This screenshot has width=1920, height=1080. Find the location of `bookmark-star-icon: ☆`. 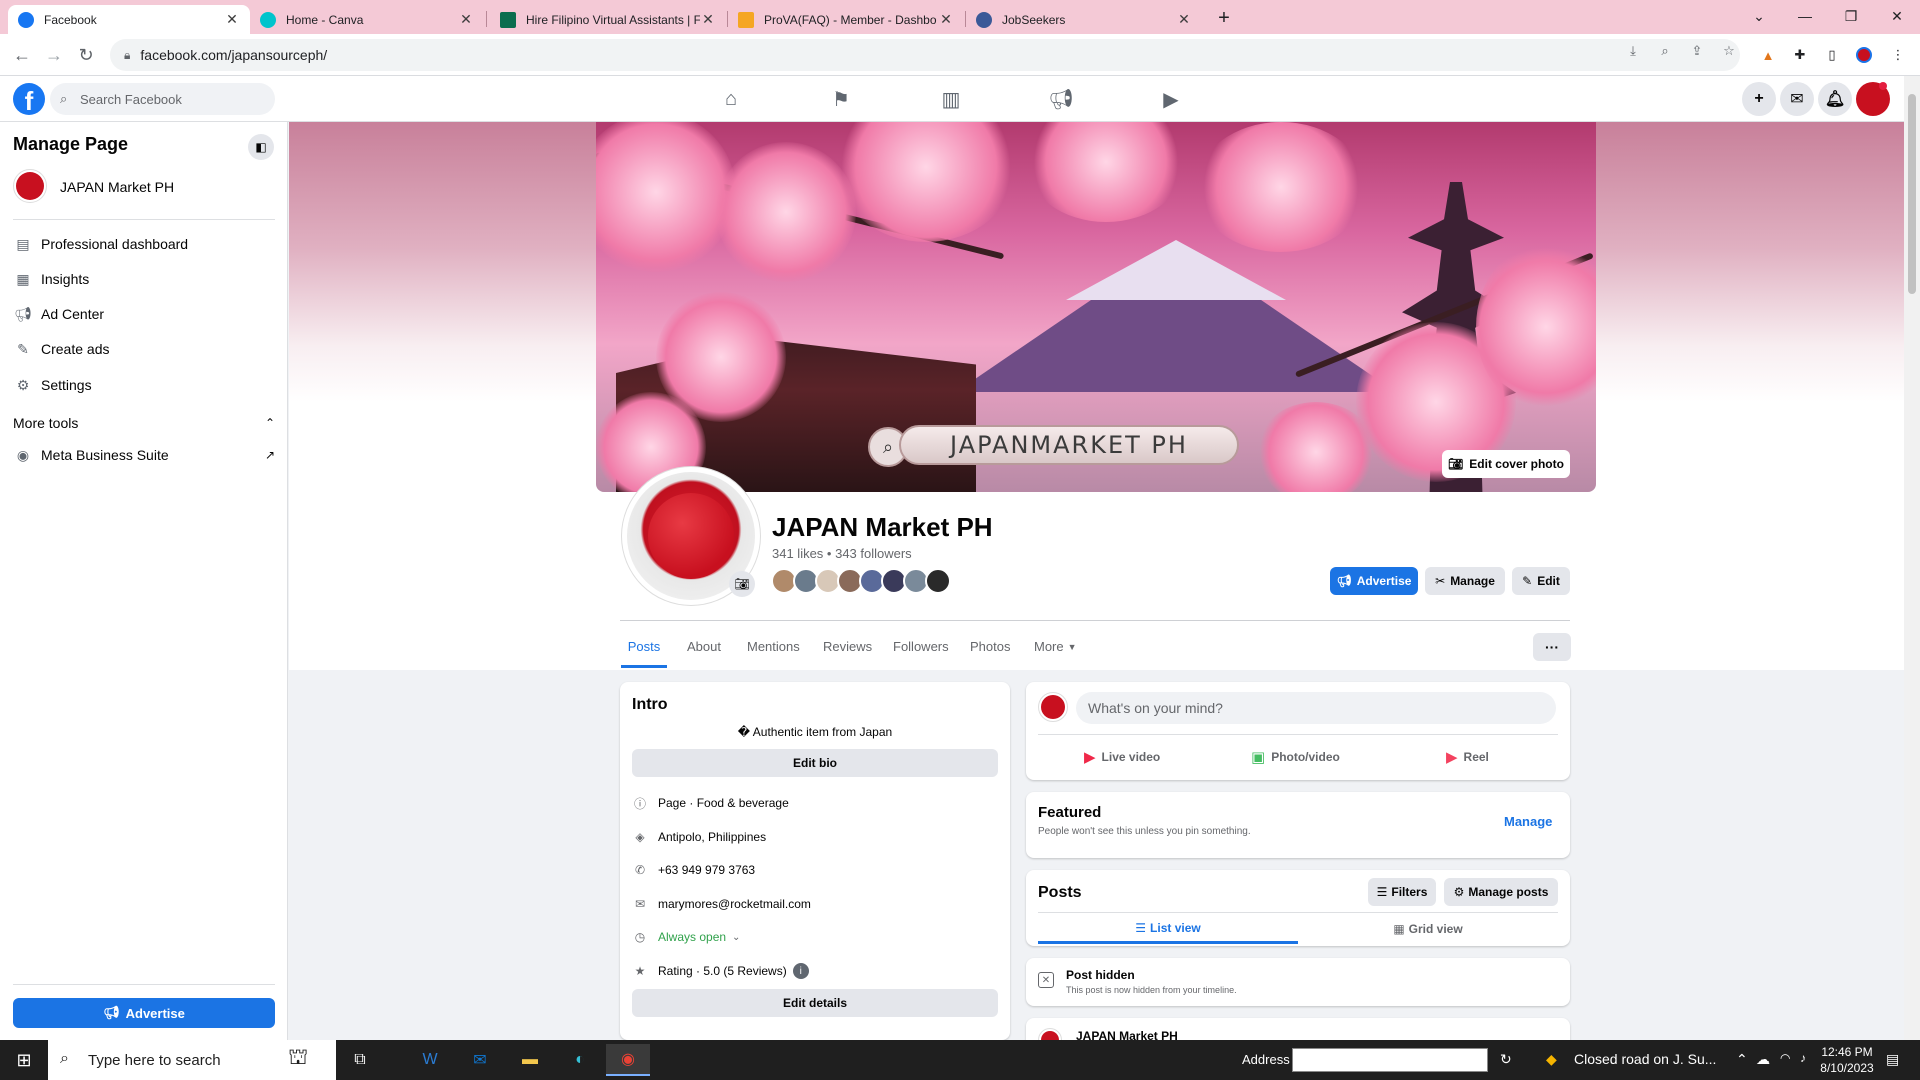

bookmark-star-icon: ☆ is located at coordinates (1729, 51).